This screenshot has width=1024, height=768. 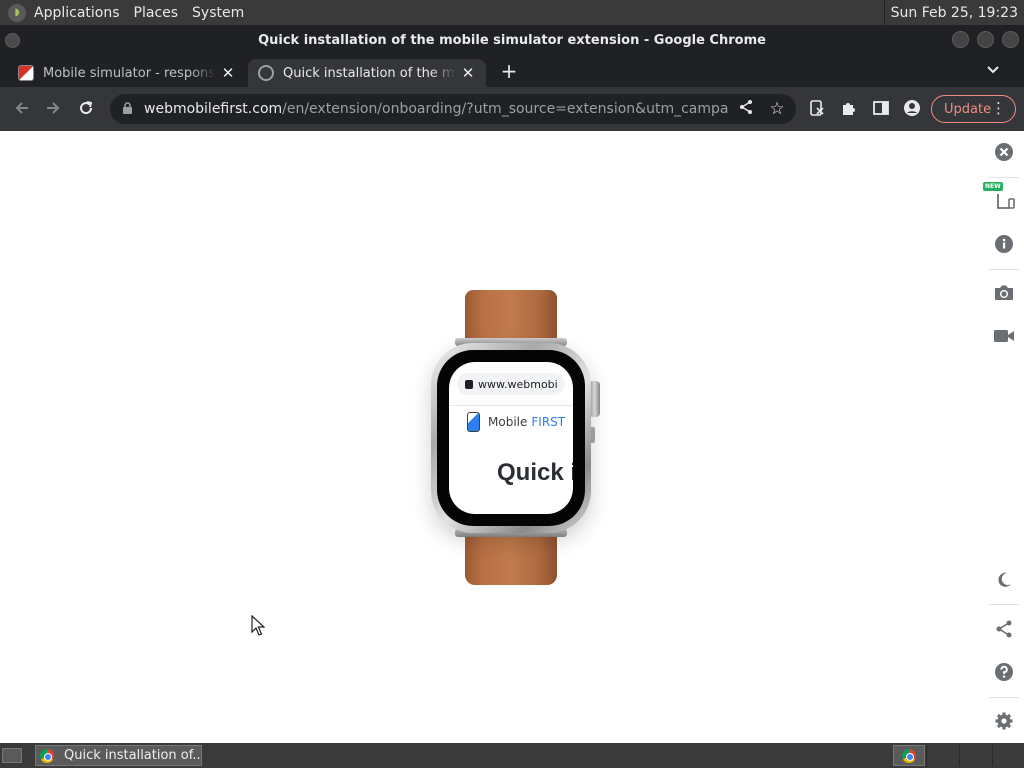 I want to click on mobile-first-logo: Mobile FIRST, so click(x=516, y=422).